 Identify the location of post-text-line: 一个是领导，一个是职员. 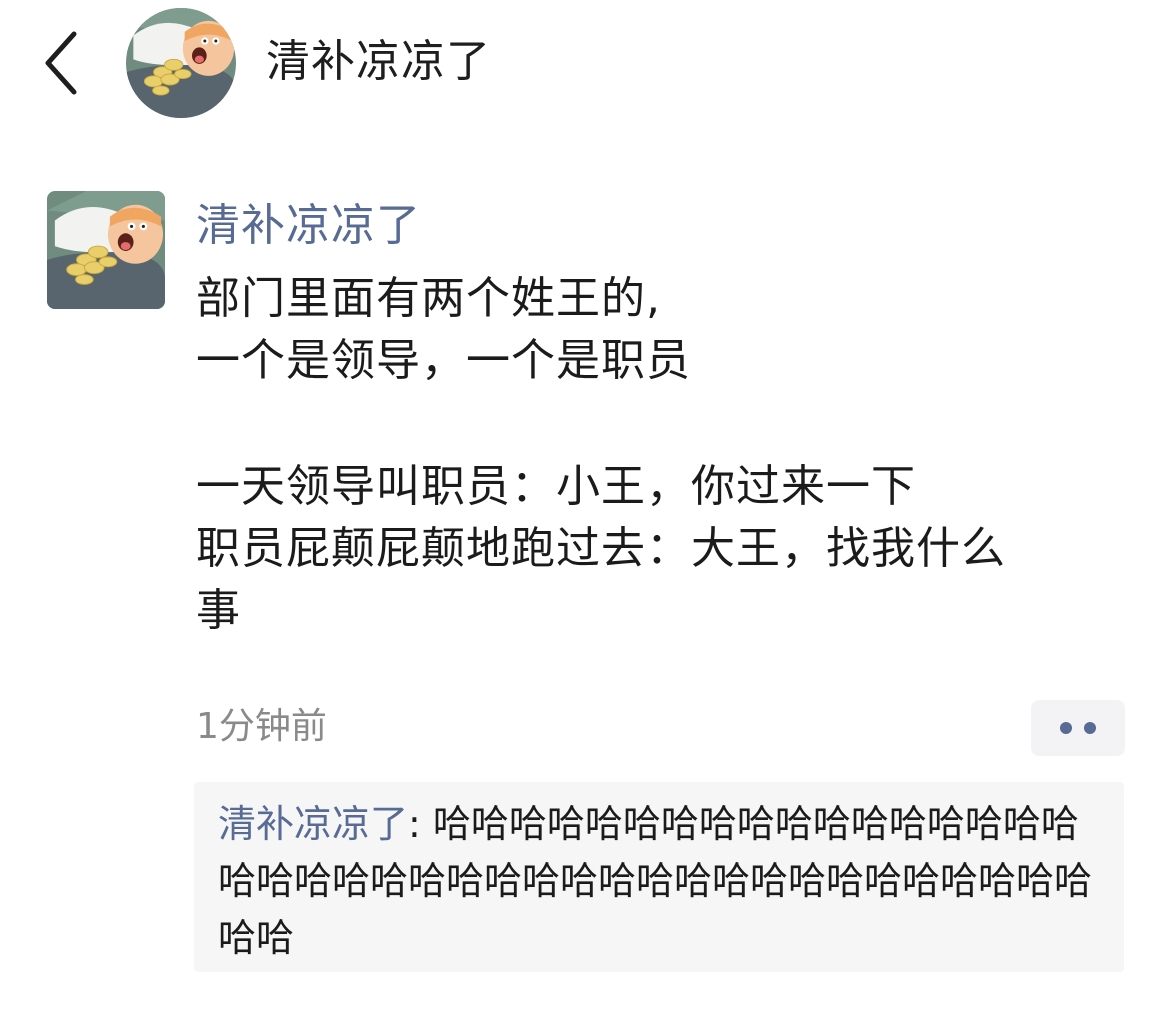
(443, 360).